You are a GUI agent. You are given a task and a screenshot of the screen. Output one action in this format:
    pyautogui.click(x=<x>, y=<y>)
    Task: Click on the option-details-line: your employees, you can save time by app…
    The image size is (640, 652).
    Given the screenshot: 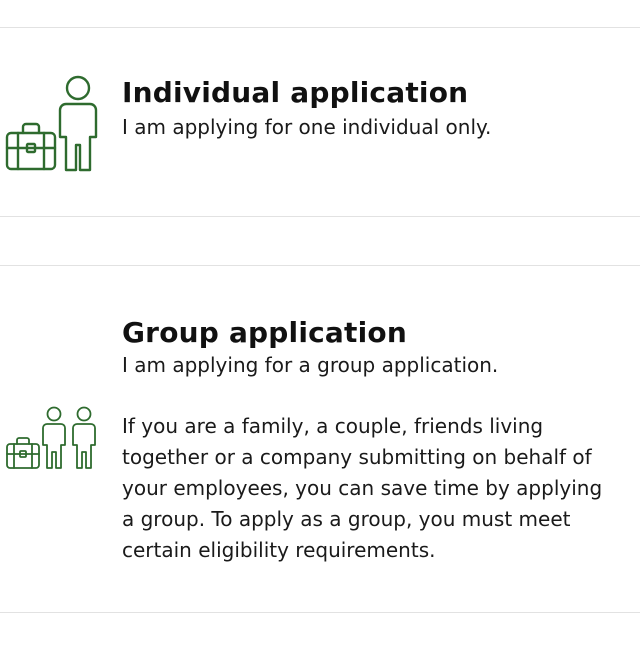 What is the action you would take?
    pyautogui.click(x=362, y=488)
    